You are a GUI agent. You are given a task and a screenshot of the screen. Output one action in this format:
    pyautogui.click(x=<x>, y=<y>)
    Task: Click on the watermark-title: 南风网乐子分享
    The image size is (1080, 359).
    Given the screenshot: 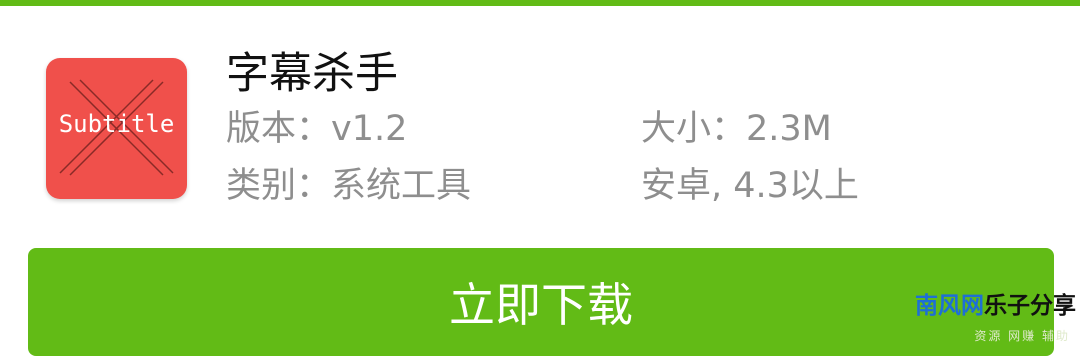 What is the action you would take?
    pyautogui.click(x=978, y=306)
    